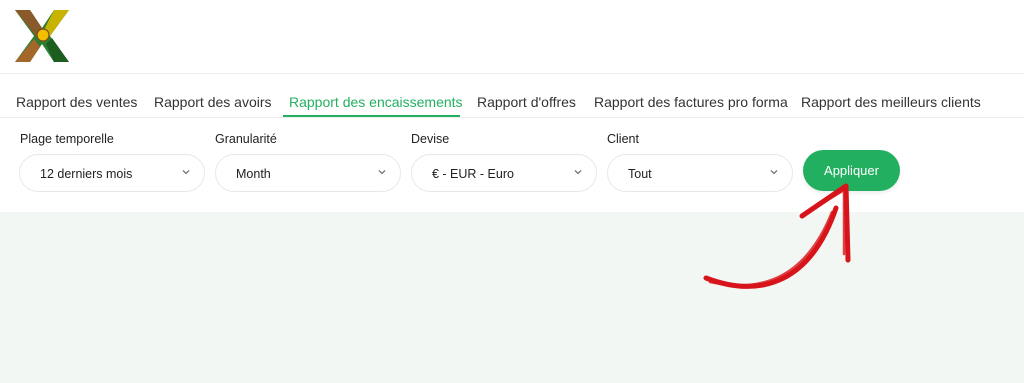 The width and height of the screenshot is (1024, 383). What do you see at coordinates (246, 139) in the screenshot?
I see `granularity-label: Granularité` at bounding box center [246, 139].